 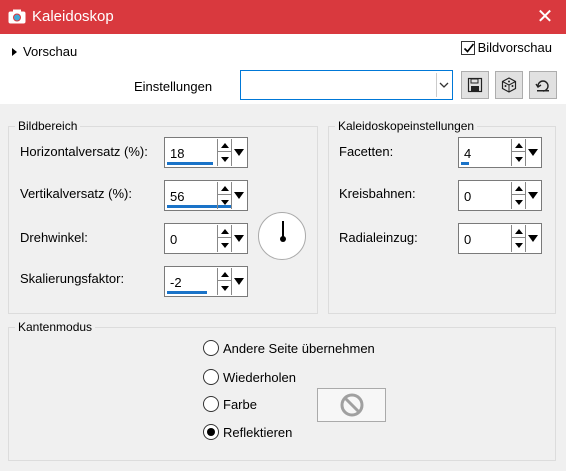 I want to click on checkmark-icon, so click(x=468, y=48).